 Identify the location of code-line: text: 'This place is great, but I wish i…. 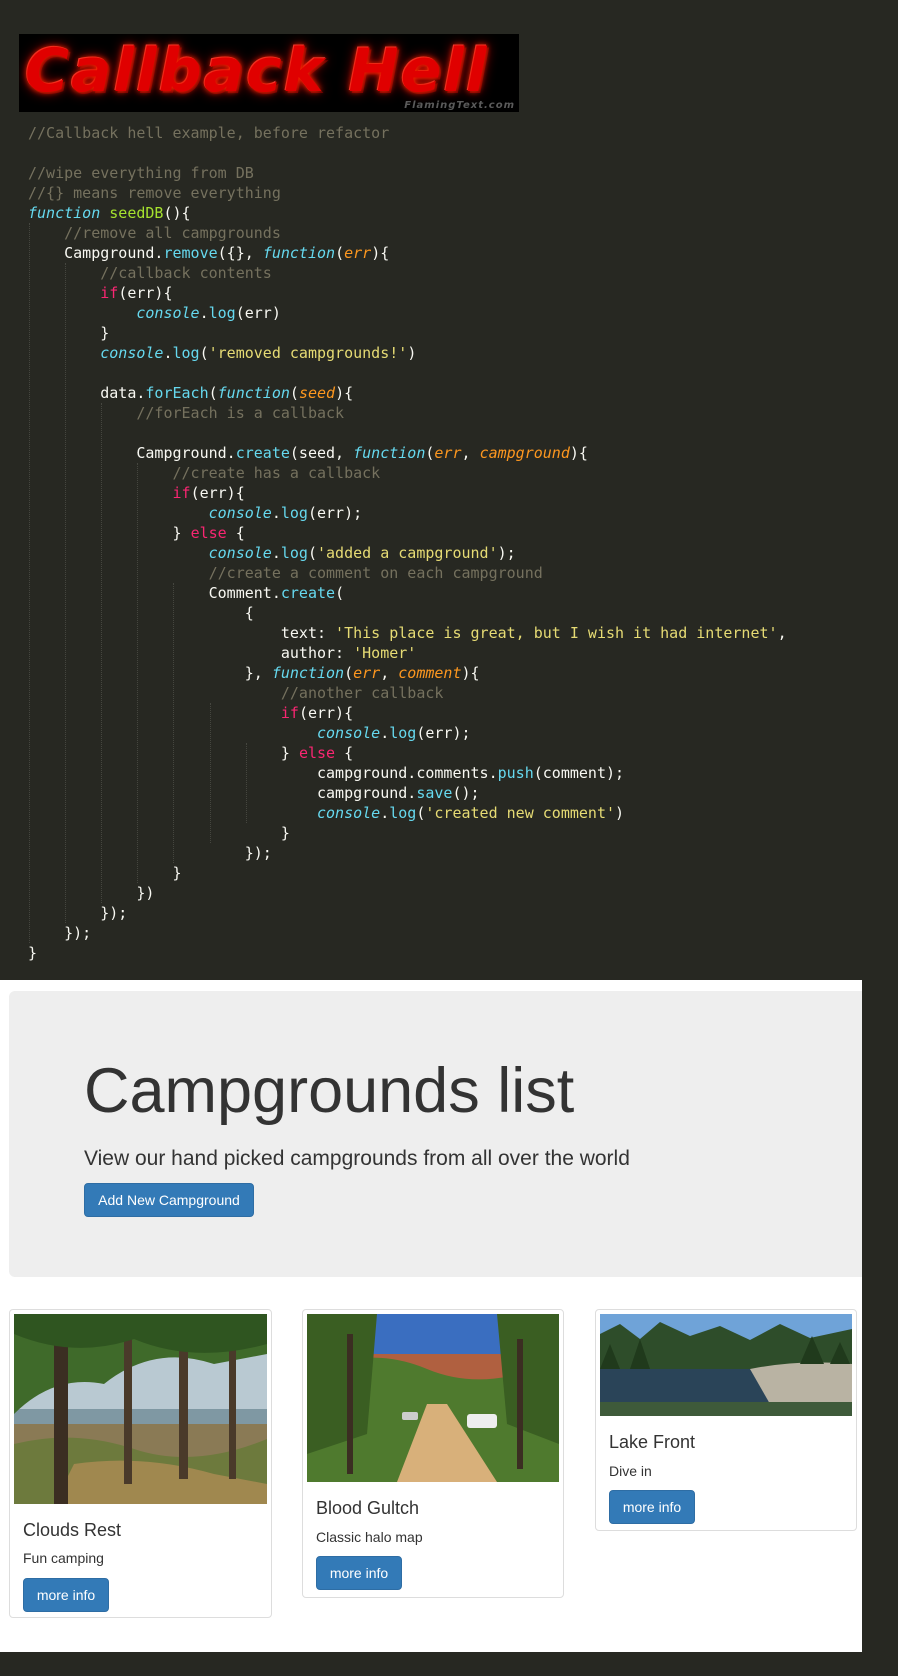
(407, 633).